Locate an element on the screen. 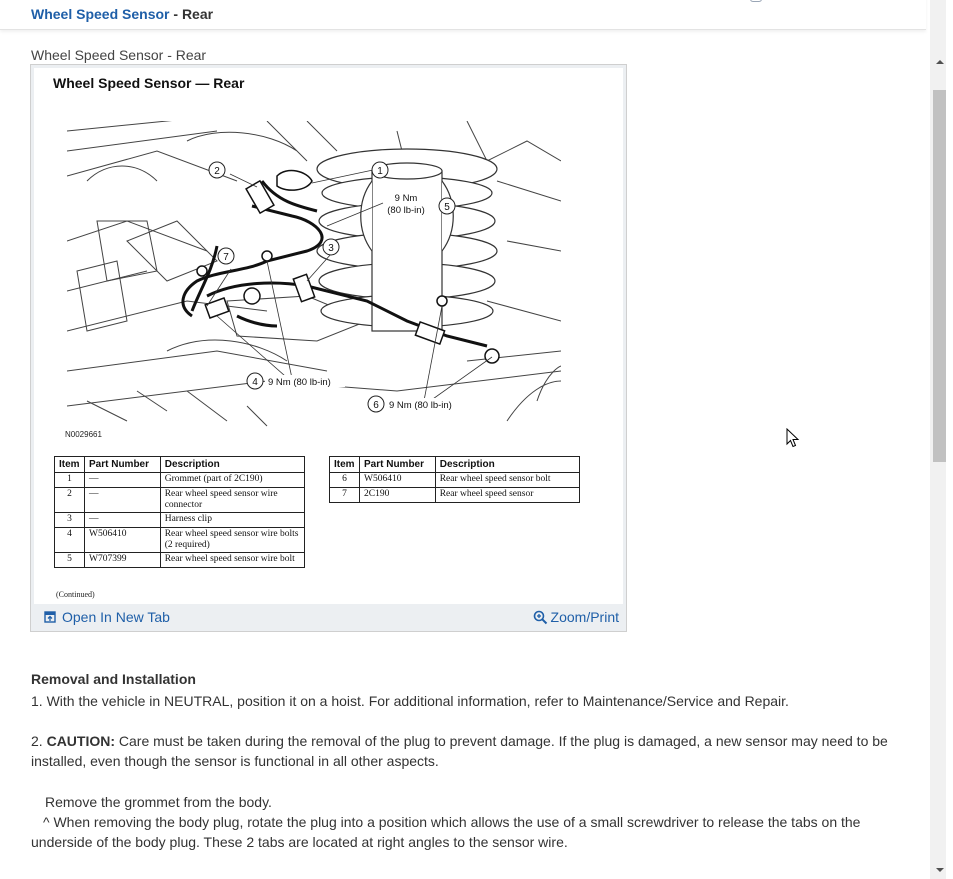 The width and height of the screenshot is (953, 879). figure-toolbar: Open In New Tab Zoom/Print is located at coordinates (328, 617).